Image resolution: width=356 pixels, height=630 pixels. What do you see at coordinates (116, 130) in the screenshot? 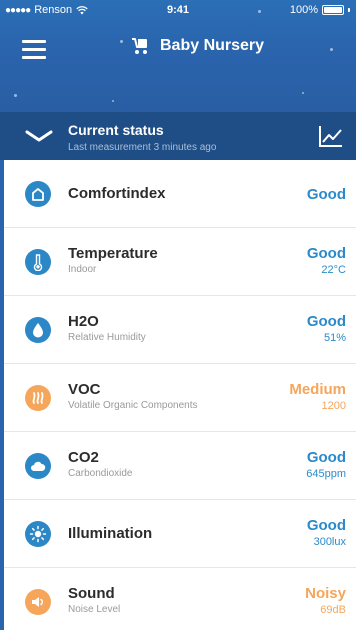
I see `current-status-title: Current status` at bounding box center [116, 130].